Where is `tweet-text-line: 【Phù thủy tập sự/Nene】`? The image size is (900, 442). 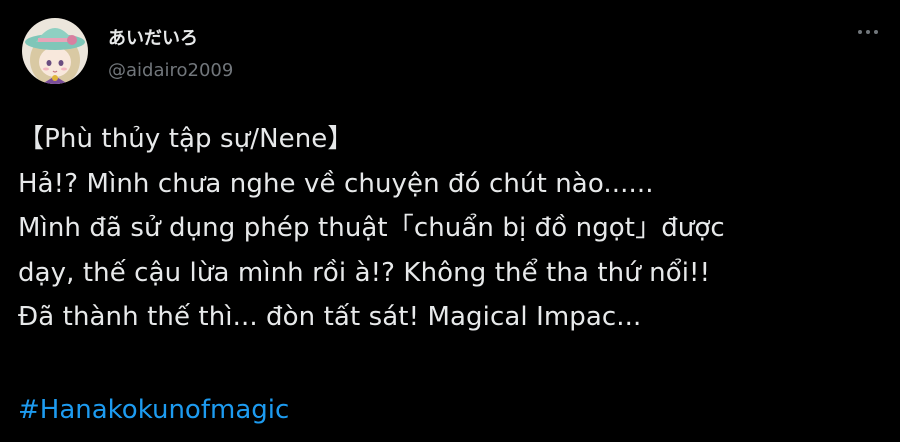 tweet-text-line: 【Phù thủy tập sự/Nene】 is located at coordinates (186, 139).